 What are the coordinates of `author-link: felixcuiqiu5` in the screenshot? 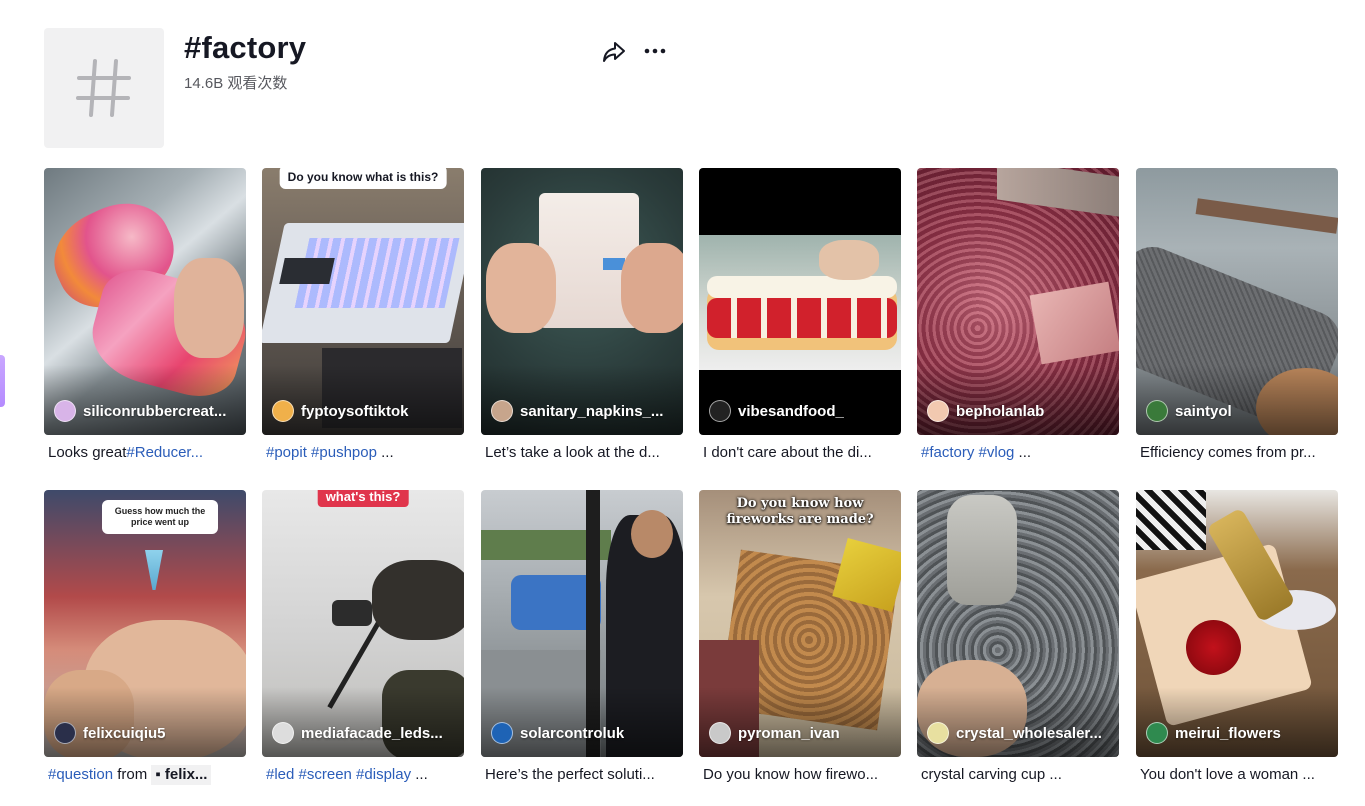 It's located at (147, 733).